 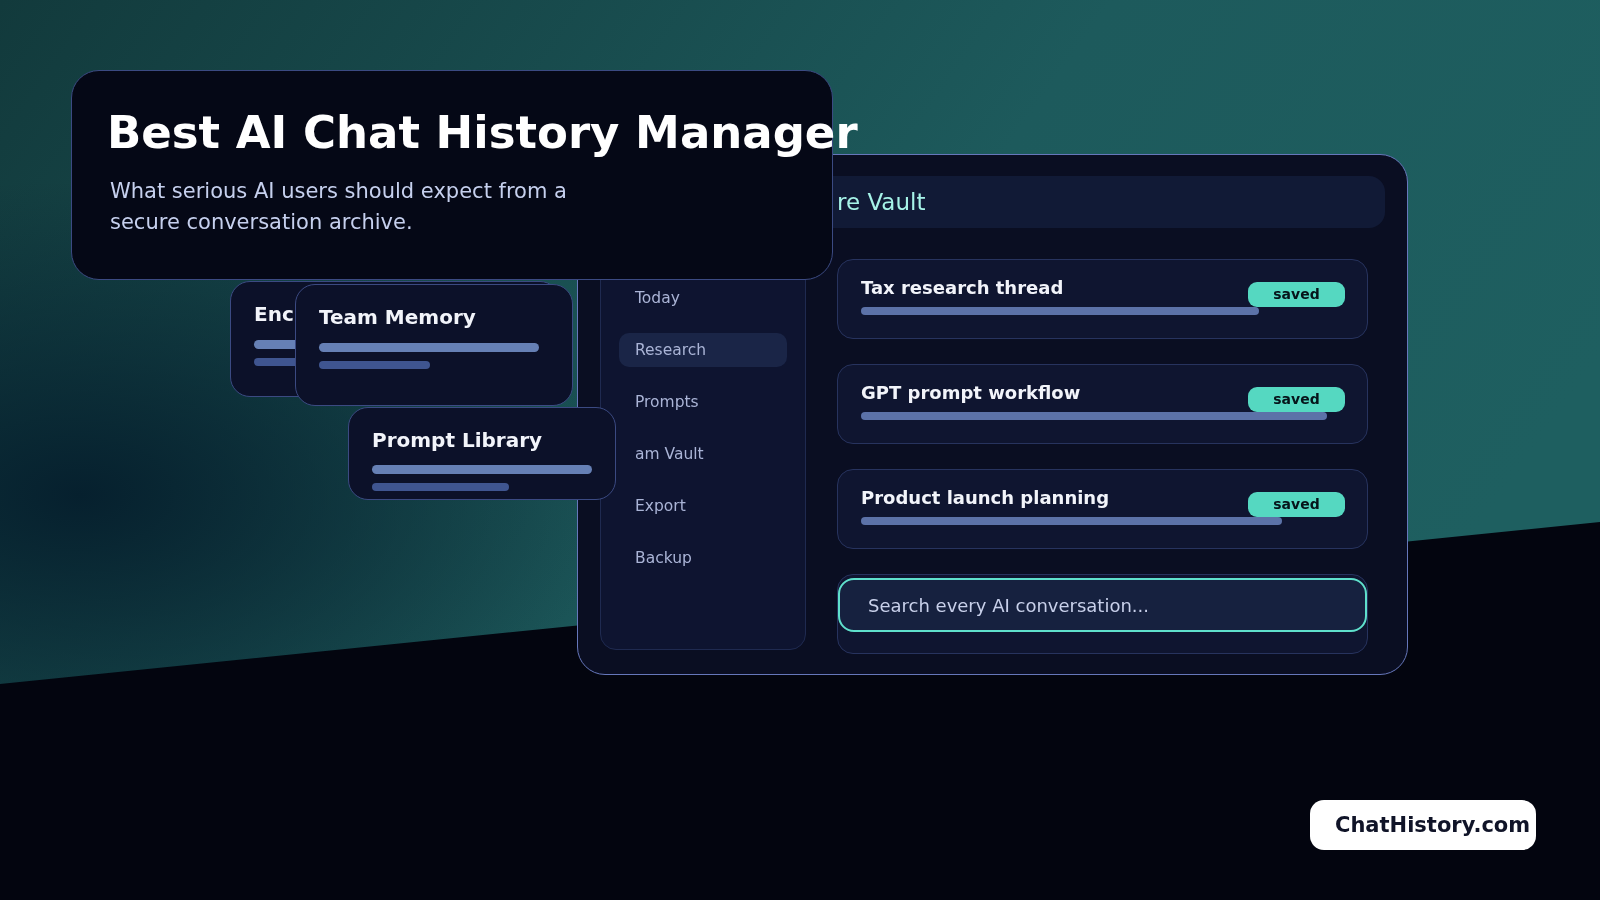 I want to click on conversation-card: Tax research thread saved, so click(x=1102, y=299).